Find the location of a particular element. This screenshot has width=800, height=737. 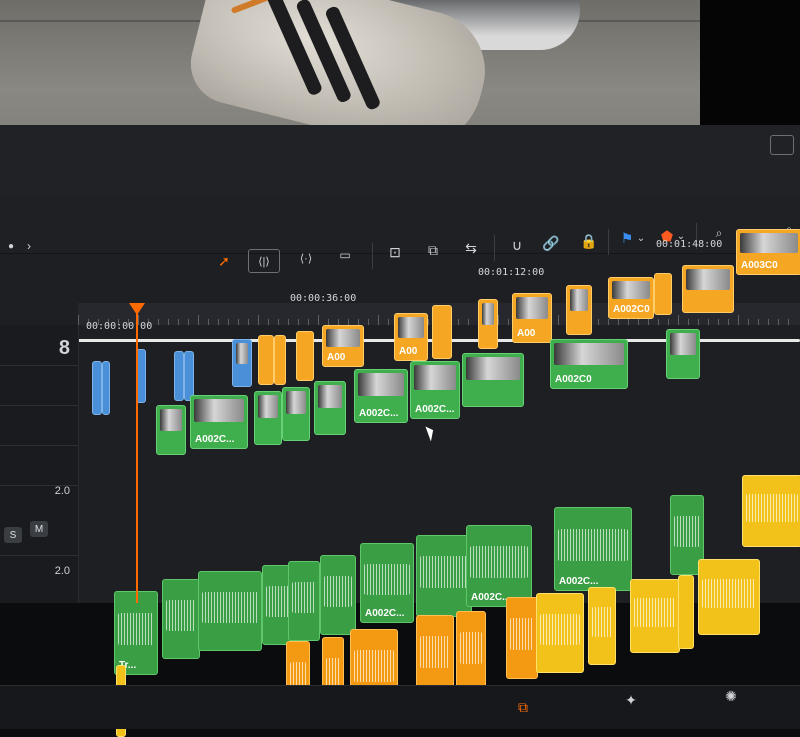

overwrite-clip-icon: ⧉ is located at coordinates (433, 250).